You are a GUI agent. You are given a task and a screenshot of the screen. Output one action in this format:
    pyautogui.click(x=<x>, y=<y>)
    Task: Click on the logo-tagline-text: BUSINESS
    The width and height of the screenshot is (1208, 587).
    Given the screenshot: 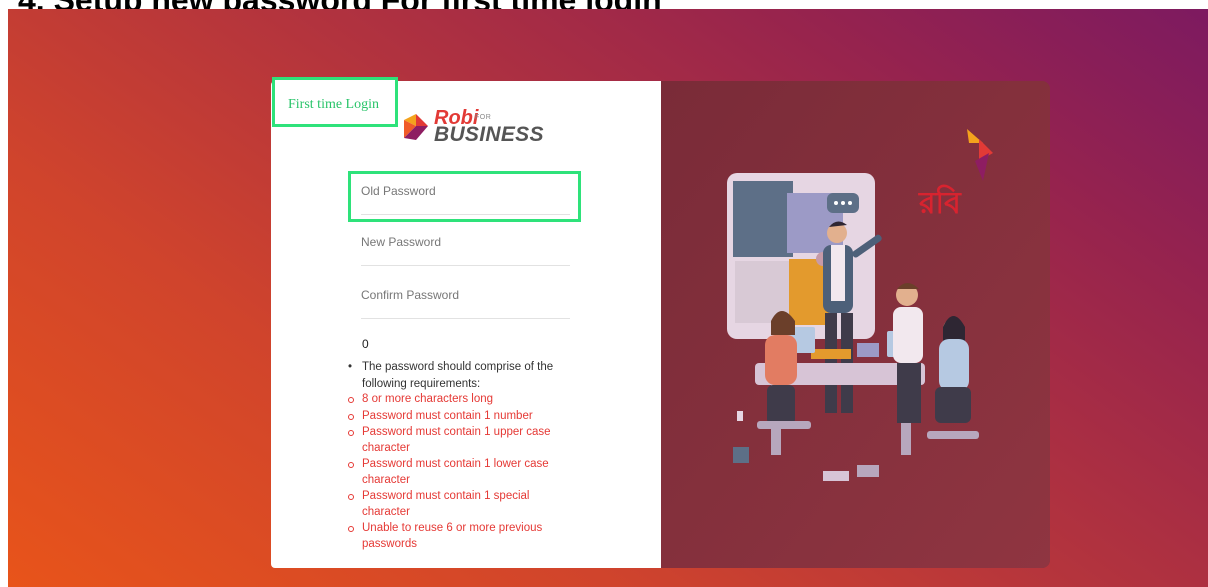 What is the action you would take?
    pyautogui.click(x=489, y=134)
    